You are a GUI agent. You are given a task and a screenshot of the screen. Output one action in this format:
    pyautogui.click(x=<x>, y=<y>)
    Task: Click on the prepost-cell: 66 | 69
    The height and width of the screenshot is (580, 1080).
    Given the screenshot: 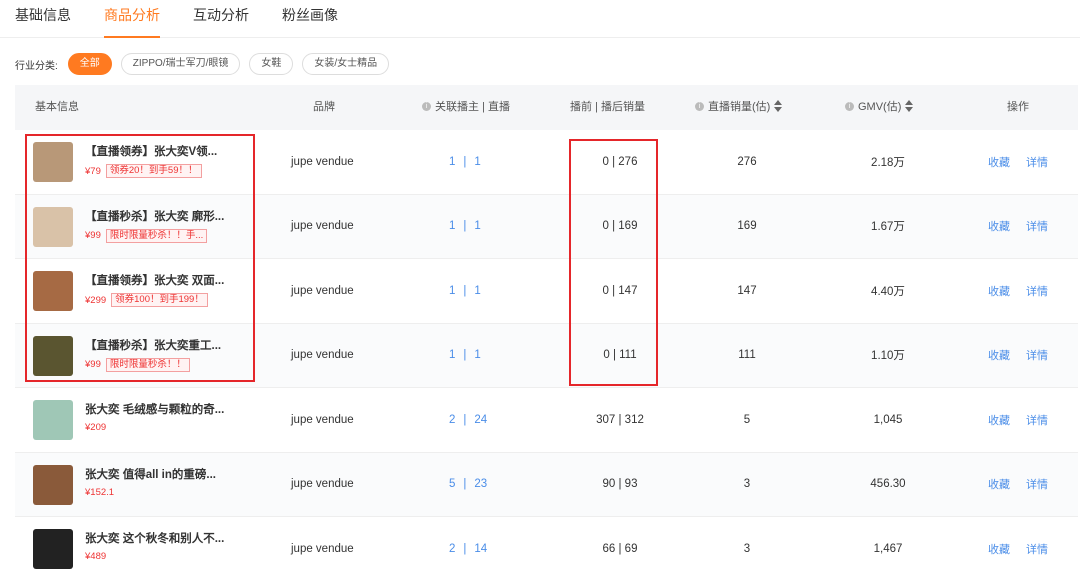 What is the action you would take?
    pyautogui.click(x=620, y=548)
    